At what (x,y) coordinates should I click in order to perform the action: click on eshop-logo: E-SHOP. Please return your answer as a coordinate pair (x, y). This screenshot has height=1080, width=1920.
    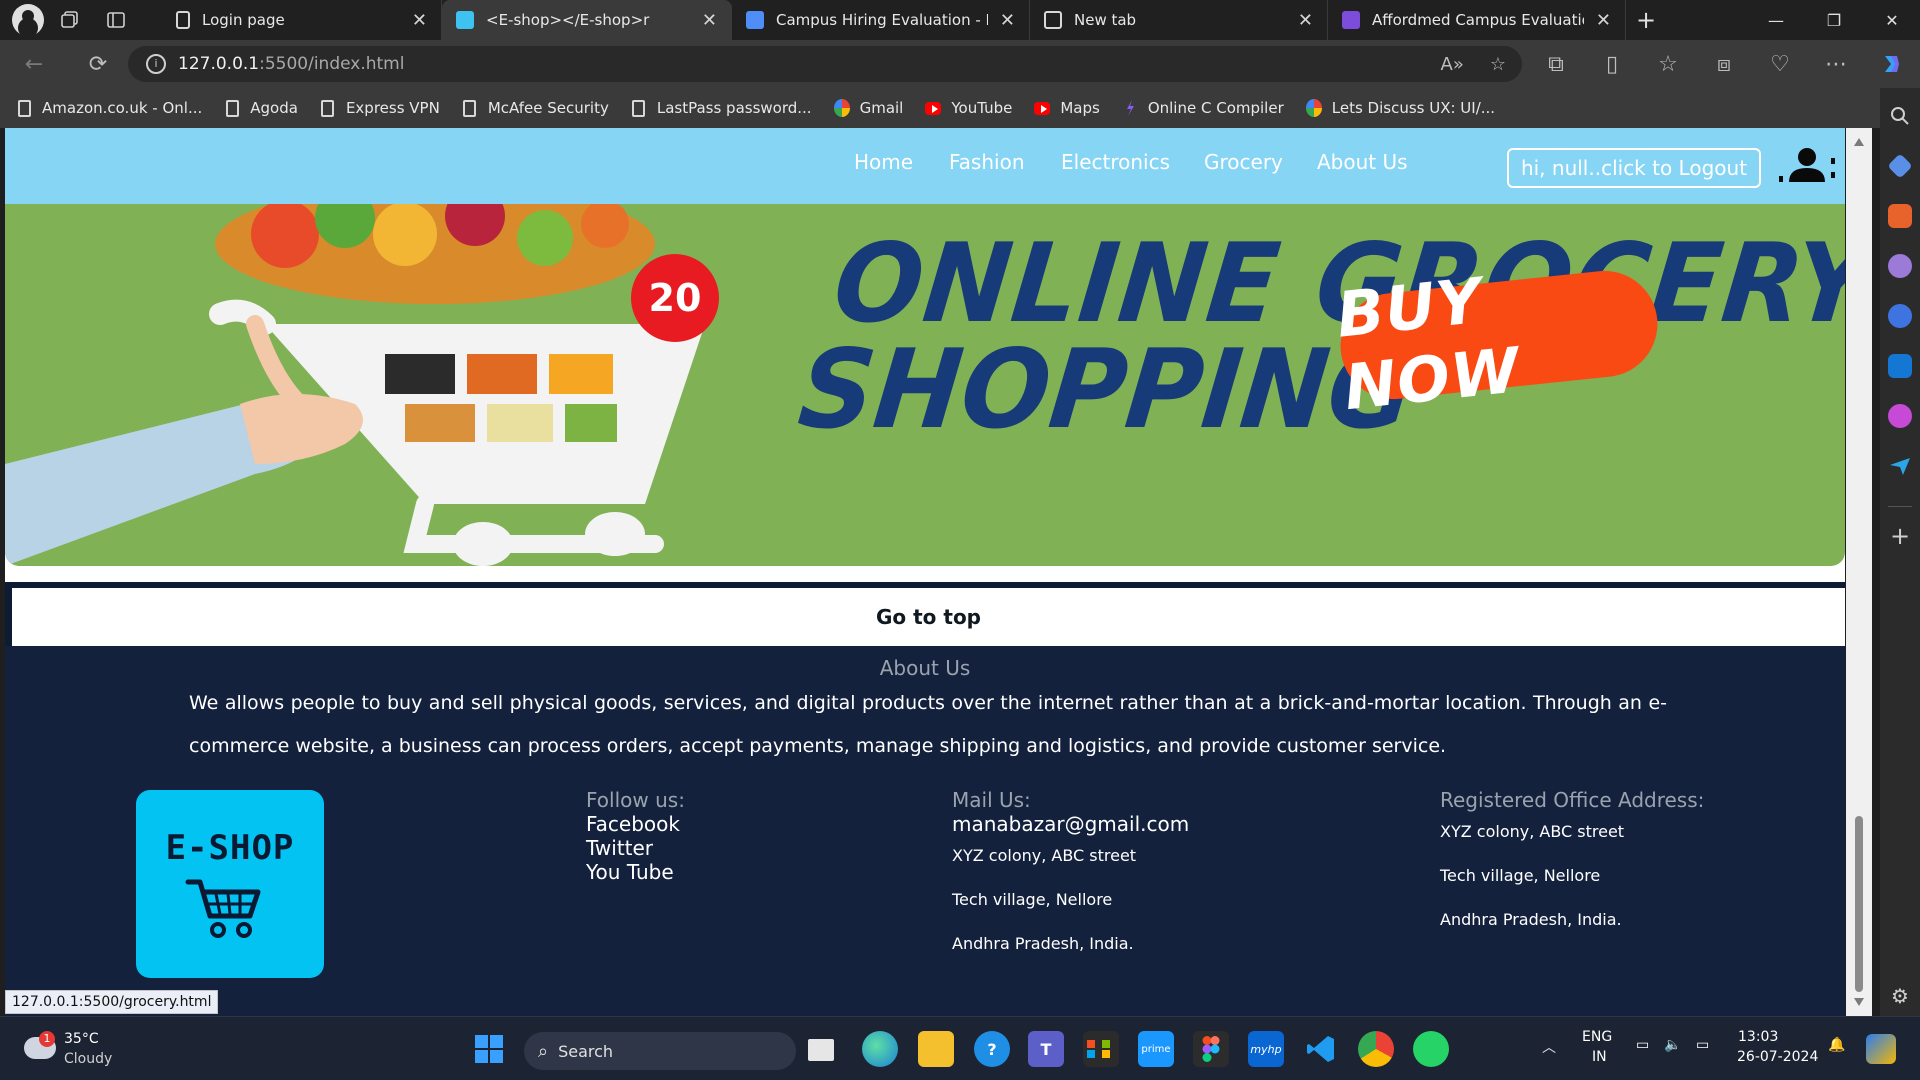
    Looking at the image, I should click on (230, 884).